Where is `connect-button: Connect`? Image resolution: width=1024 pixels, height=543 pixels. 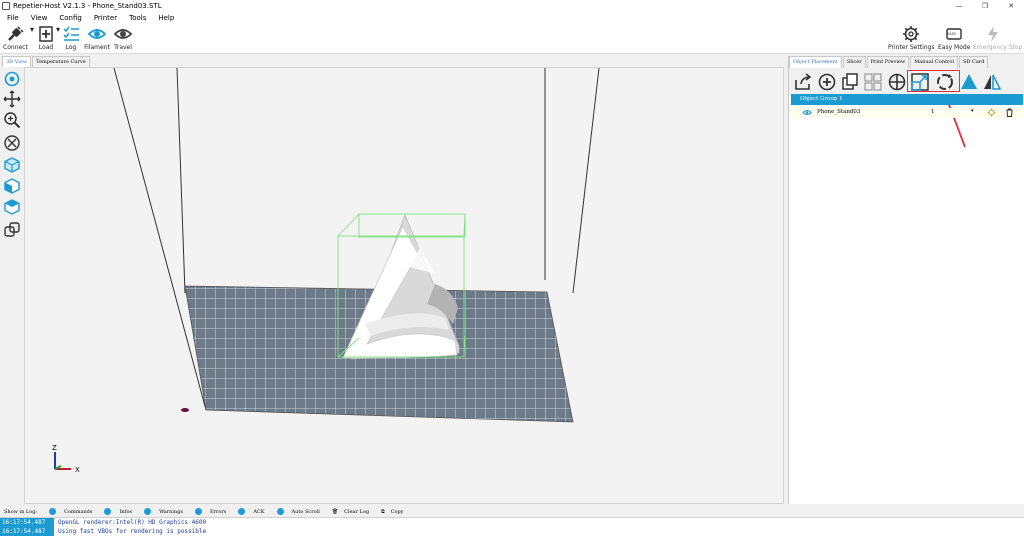
connect-button: Connect is located at coordinates (15, 39).